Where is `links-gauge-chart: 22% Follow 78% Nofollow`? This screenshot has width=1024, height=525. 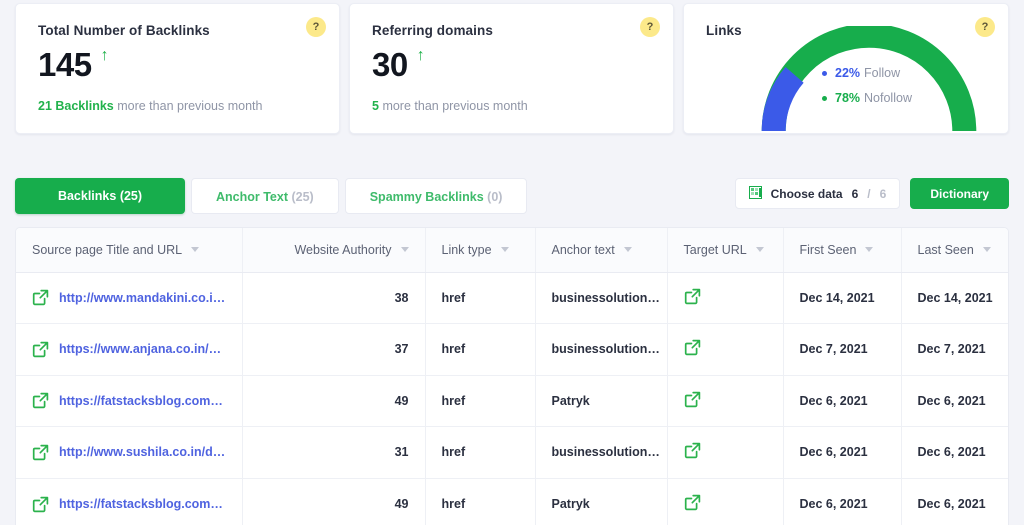
links-gauge-chart: 22% Follow 78% Nofollow is located at coordinates (869, 79).